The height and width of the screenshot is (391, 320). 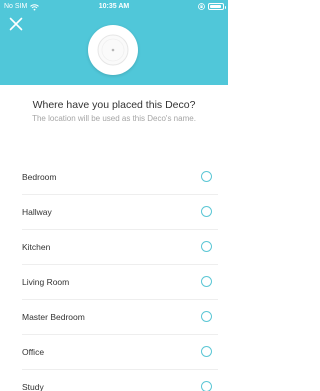 I want to click on lock-rotation-icon, so click(x=201, y=6).